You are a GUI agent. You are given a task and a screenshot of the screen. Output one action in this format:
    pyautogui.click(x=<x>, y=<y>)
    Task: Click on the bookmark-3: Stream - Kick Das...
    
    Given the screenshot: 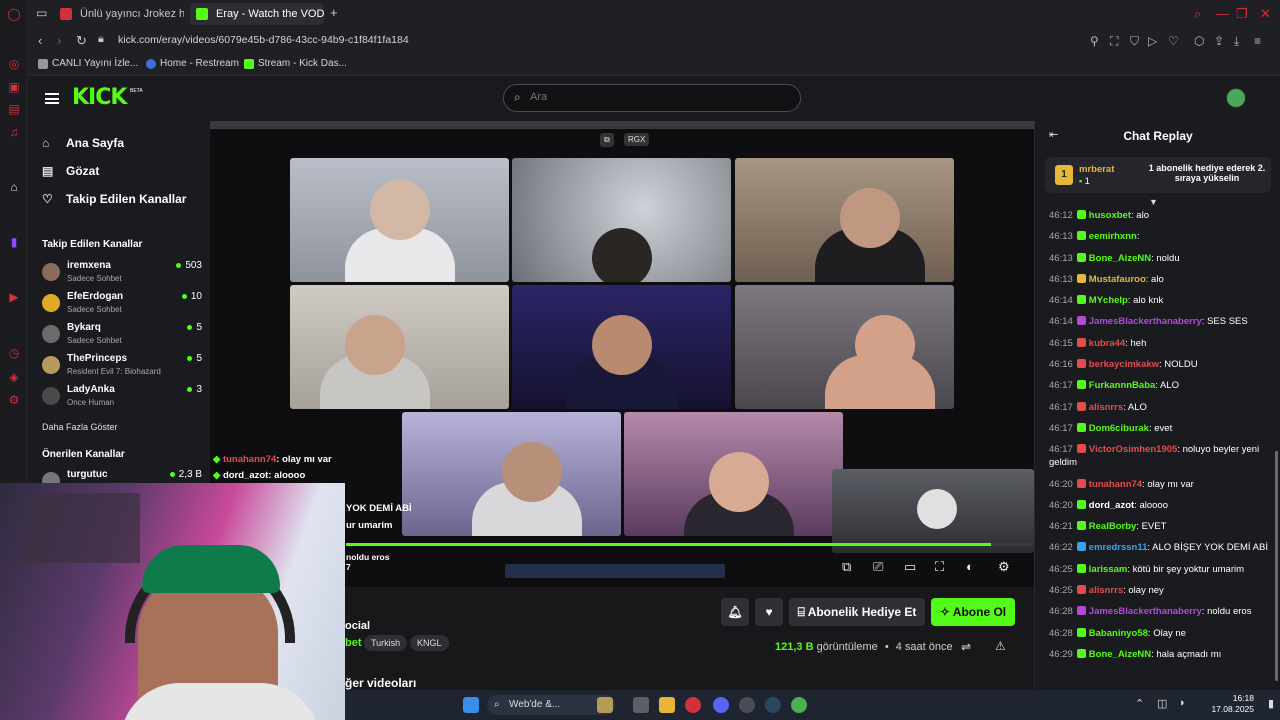 What is the action you would take?
    pyautogui.click(x=295, y=63)
    